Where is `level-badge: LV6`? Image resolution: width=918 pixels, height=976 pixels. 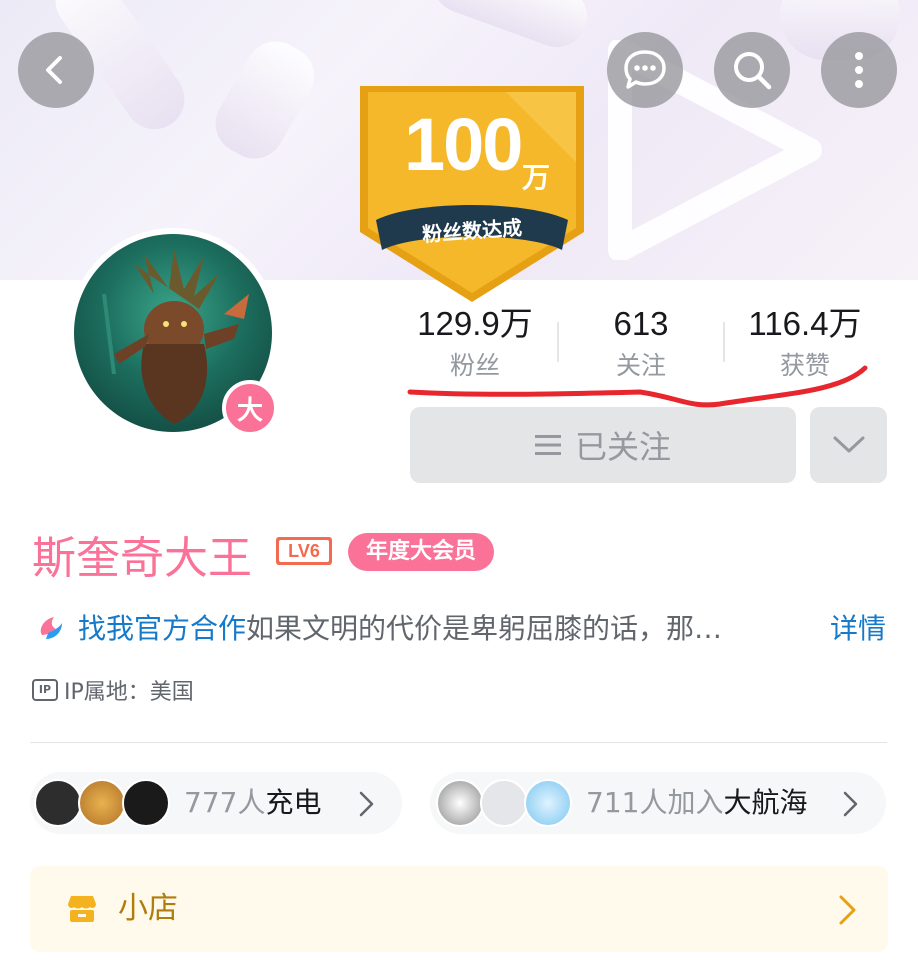 level-badge: LV6 is located at coordinates (304, 551).